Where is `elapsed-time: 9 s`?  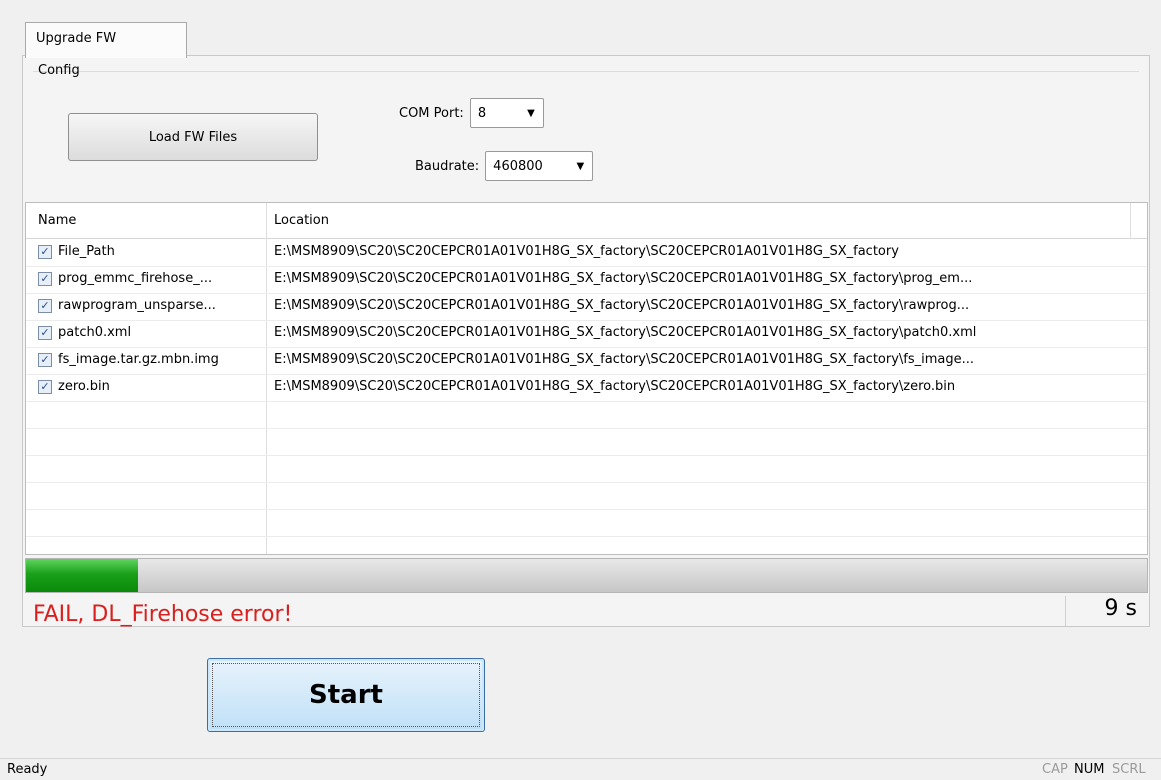 elapsed-time: 9 s is located at coordinates (1107, 611).